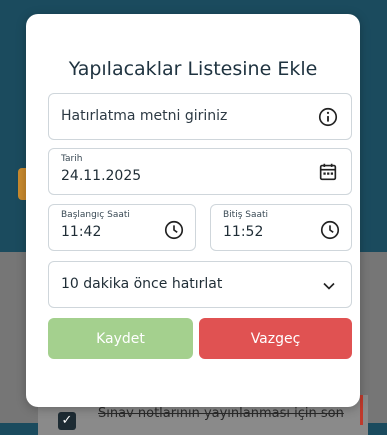  I want to click on start-time-value: 11:42, so click(81, 232).